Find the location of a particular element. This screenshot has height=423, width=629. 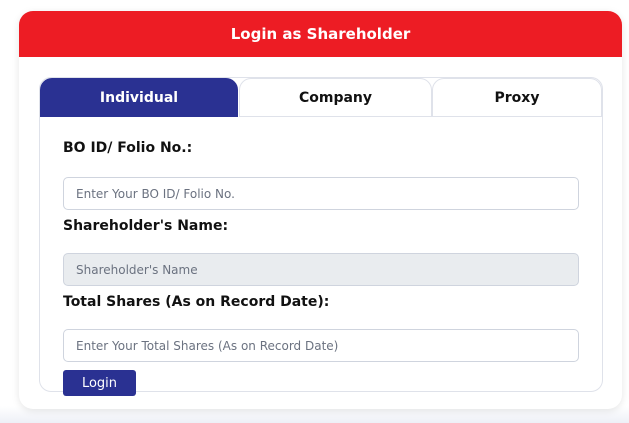

tab-individual: Individual is located at coordinates (139, 97).